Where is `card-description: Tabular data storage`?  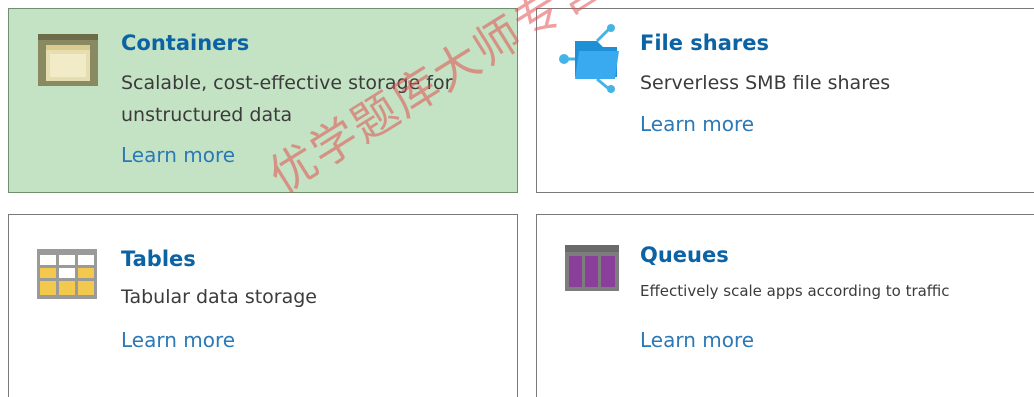
card-description: Tabular data storage is located at coordinates (219, 297).